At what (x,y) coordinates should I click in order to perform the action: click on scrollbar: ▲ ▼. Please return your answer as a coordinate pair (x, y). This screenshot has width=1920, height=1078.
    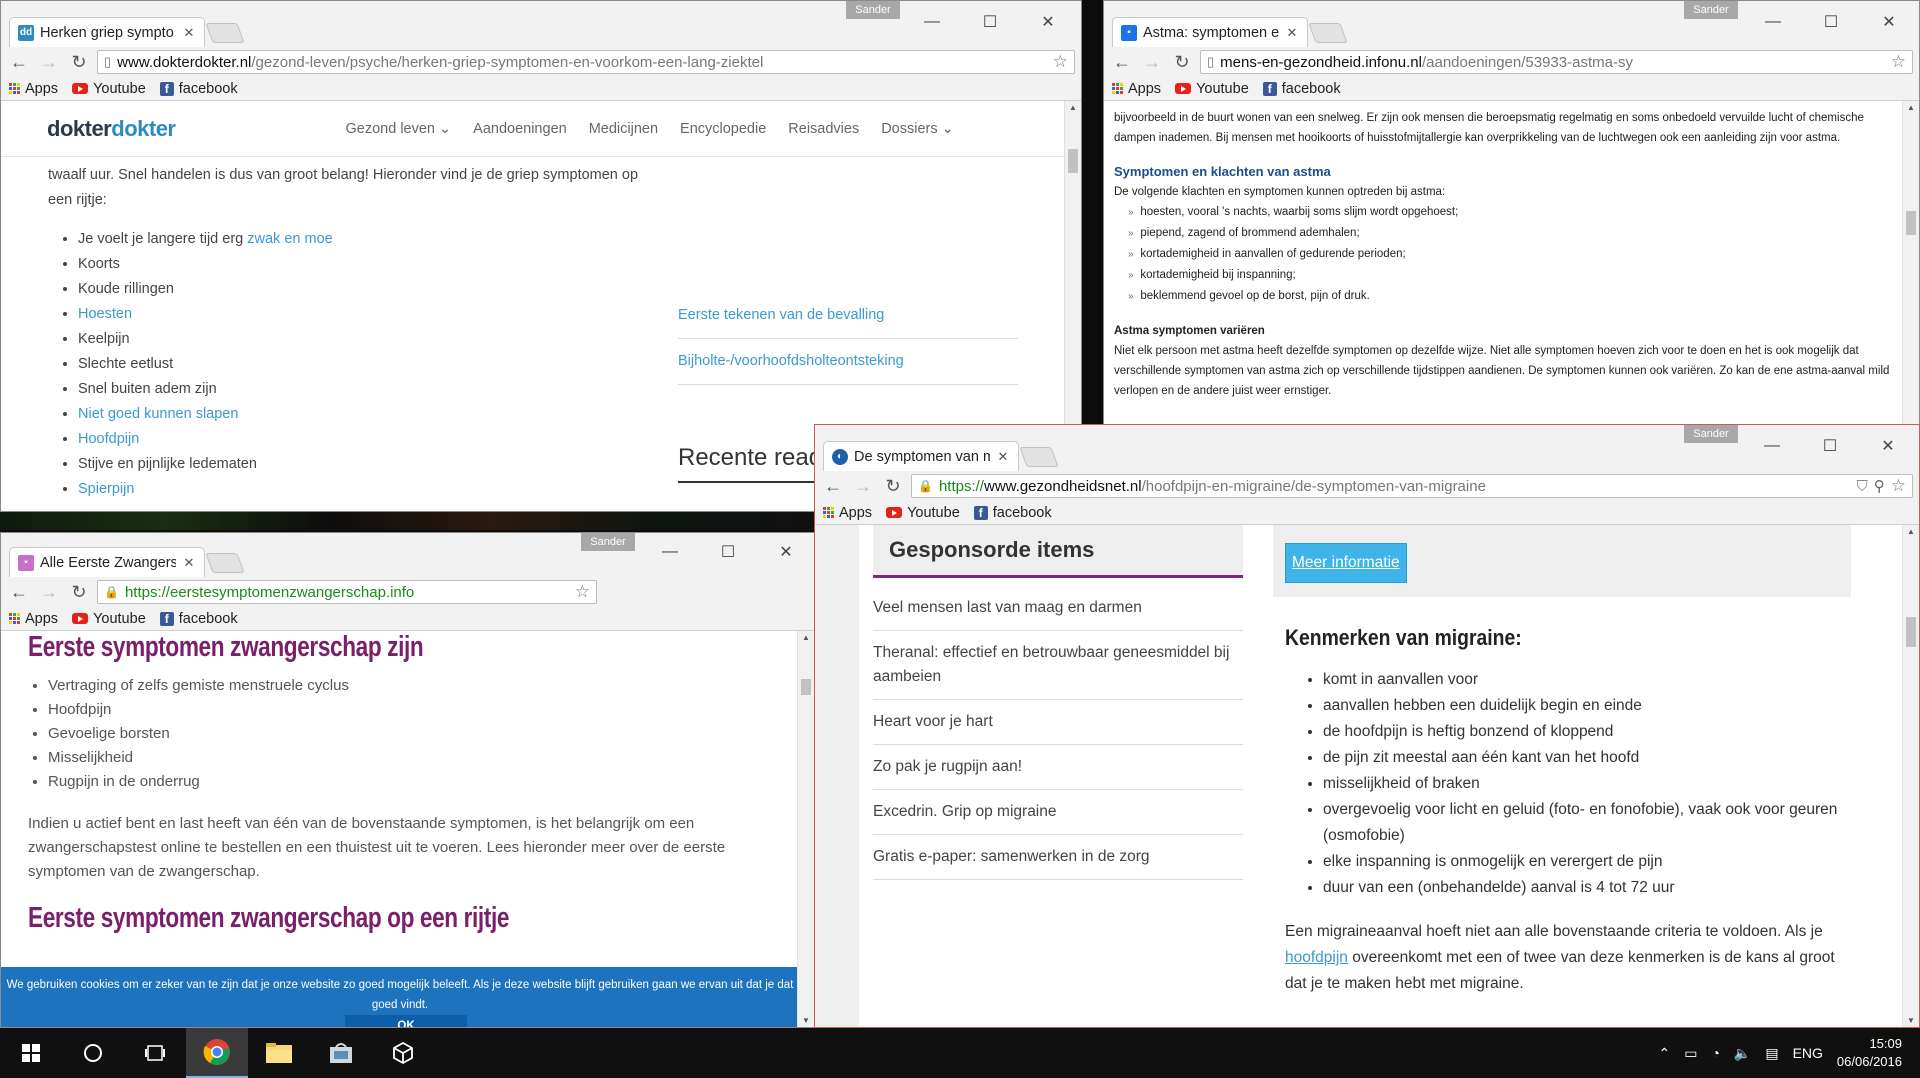
    Looking at the image, I should click on (805, 829).